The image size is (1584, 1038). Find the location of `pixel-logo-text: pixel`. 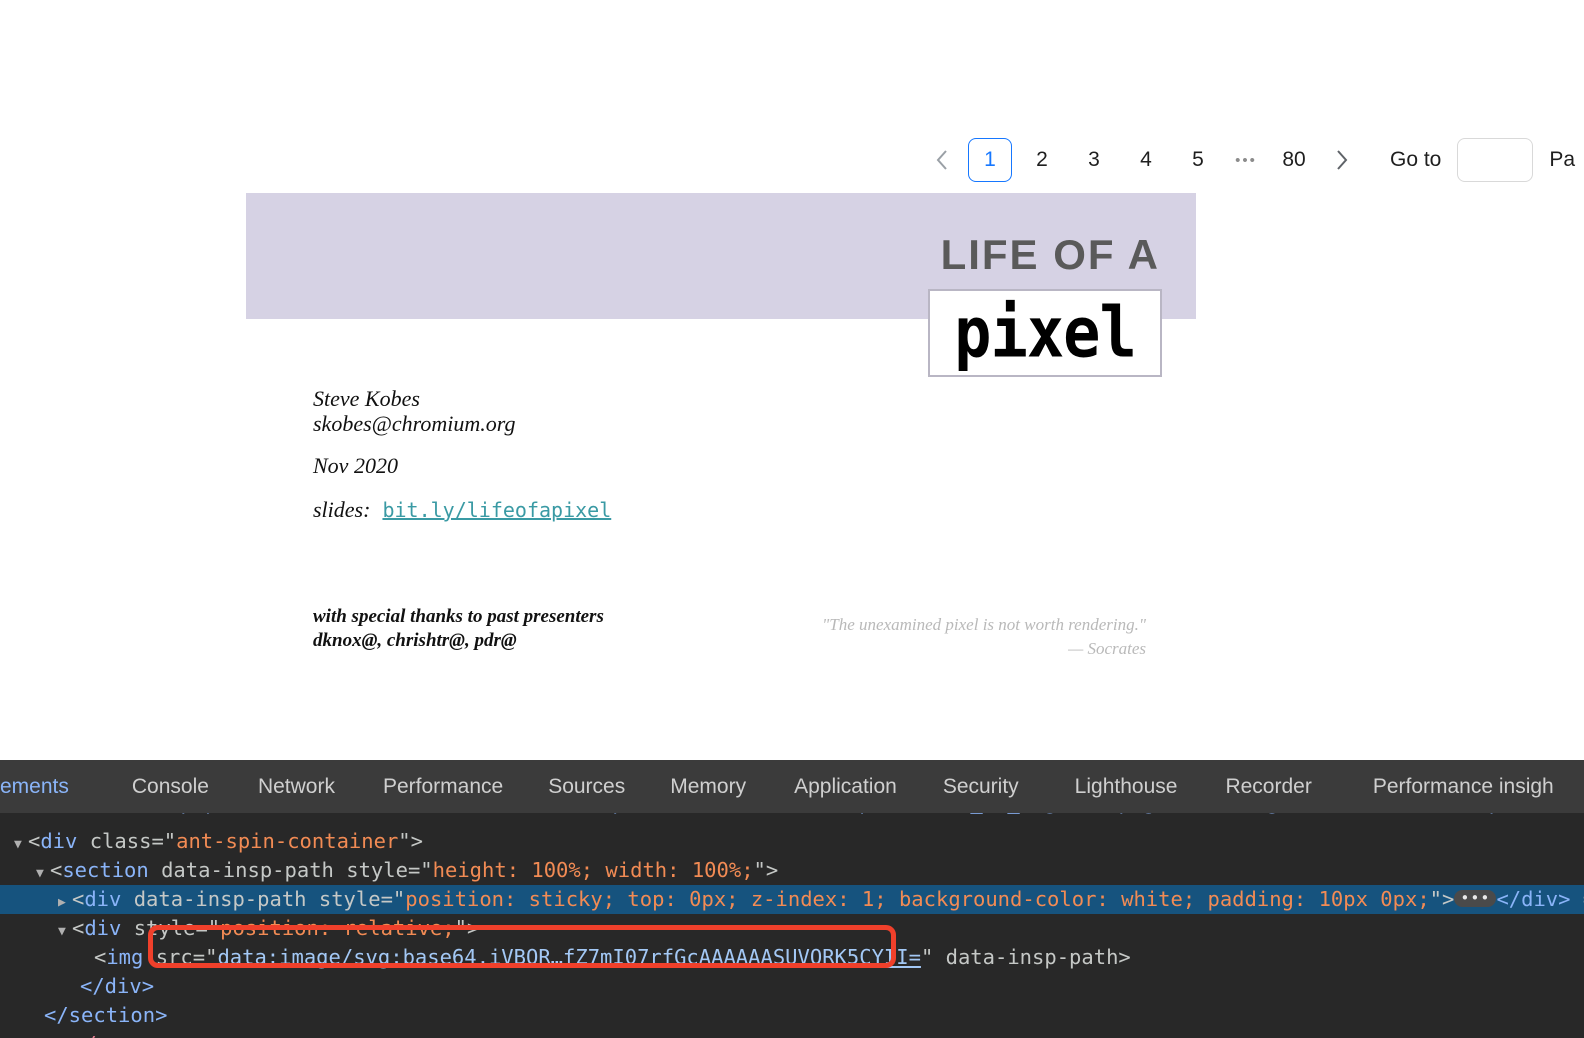

pixel-logo-text: pixel is located at coordinates (1045, 332).